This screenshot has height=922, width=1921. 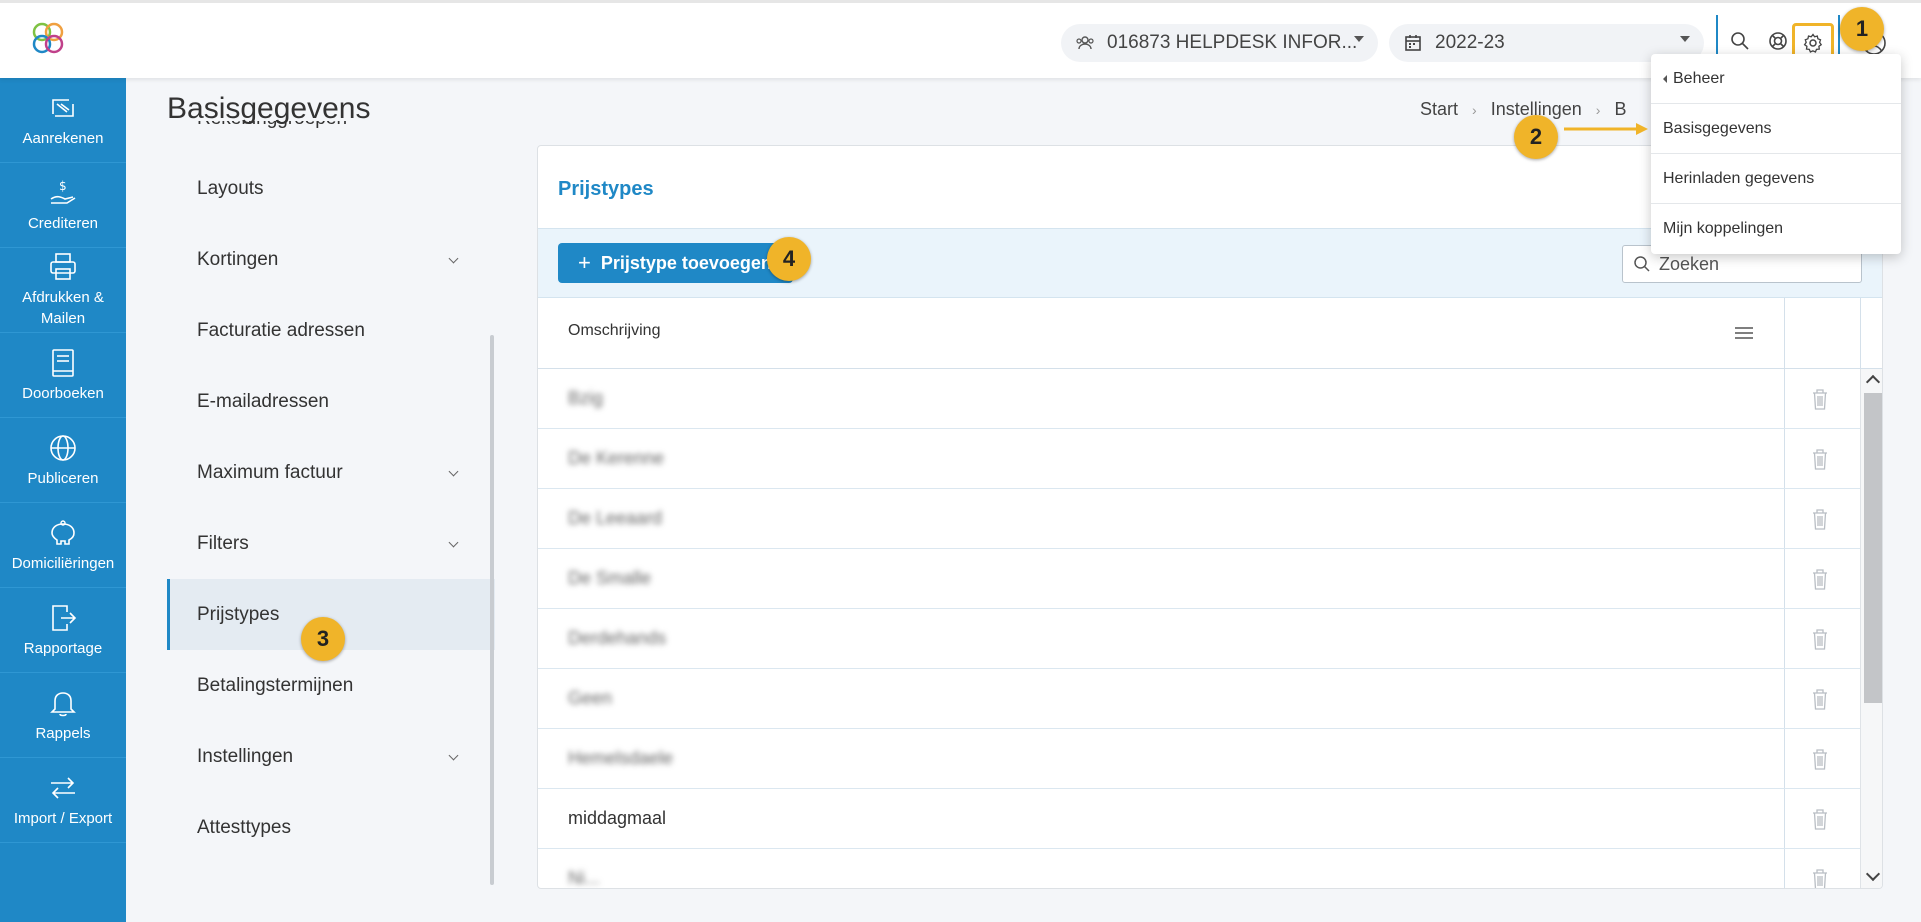 I want to click on top-bar: 016873 HELPDESK INFOR... 2022-23, so click(x=960, y=39).